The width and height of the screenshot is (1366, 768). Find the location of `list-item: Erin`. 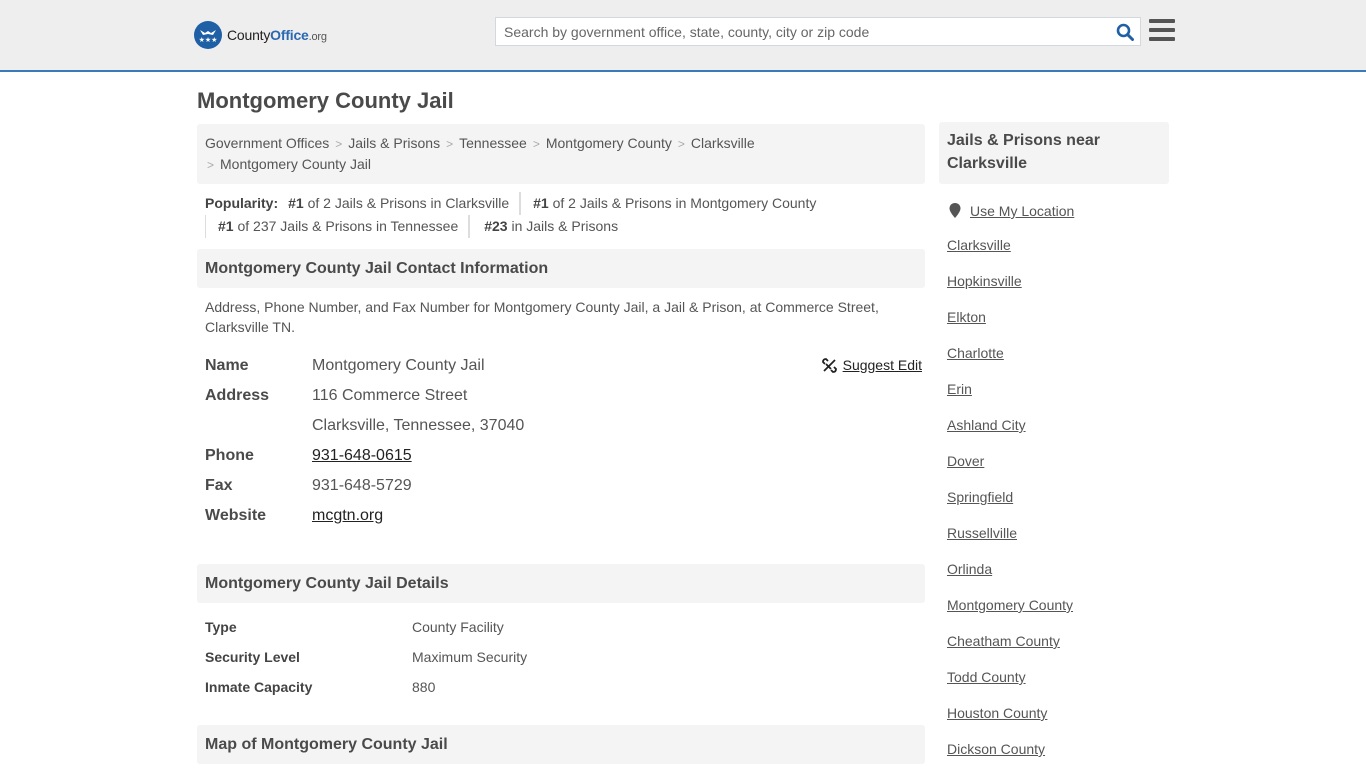

list-item: Erin is located at coordinates (1058, 389).